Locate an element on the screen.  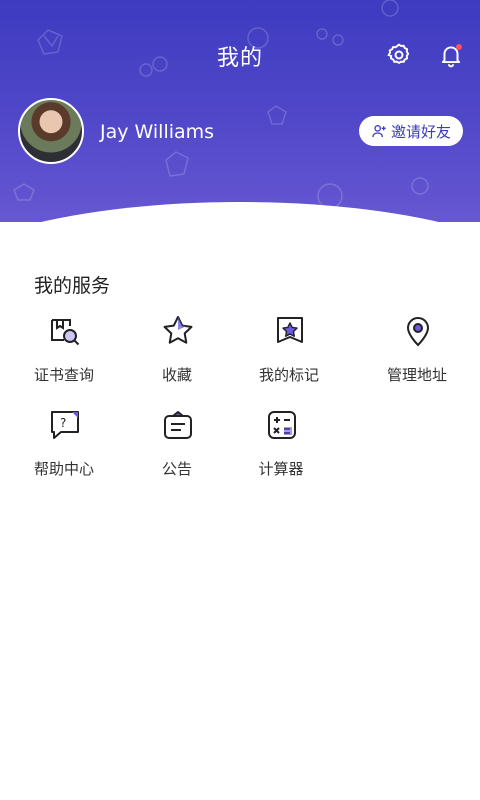
settings-button is located at coordinates (399, 55).